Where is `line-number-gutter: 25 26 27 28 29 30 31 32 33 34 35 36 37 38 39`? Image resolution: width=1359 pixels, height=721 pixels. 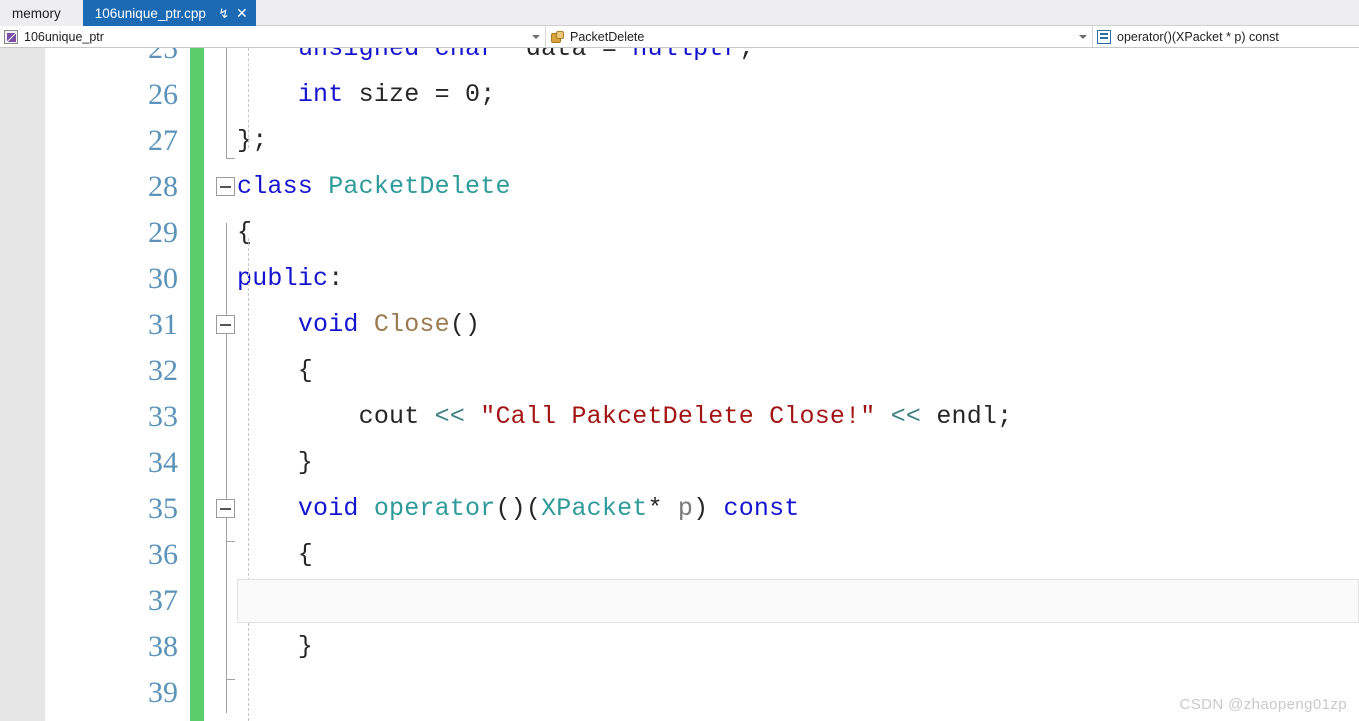 line-number-gutter: 25 26 27 28 29 30 31 32 33 34 35 36 37 38 39 is located at coordinates (117, 384).